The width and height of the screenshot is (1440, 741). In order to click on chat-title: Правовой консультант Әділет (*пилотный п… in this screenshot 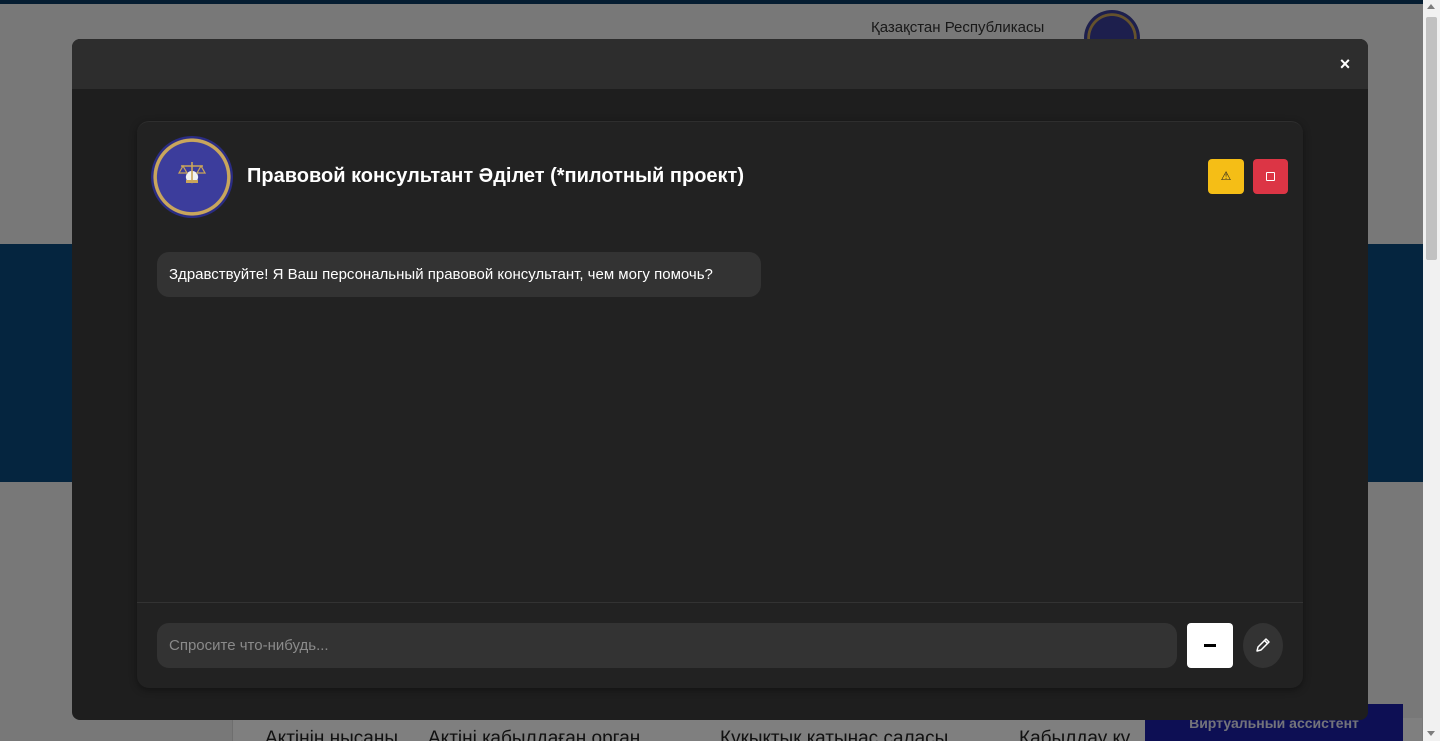, I will do `click(495, 176)`.